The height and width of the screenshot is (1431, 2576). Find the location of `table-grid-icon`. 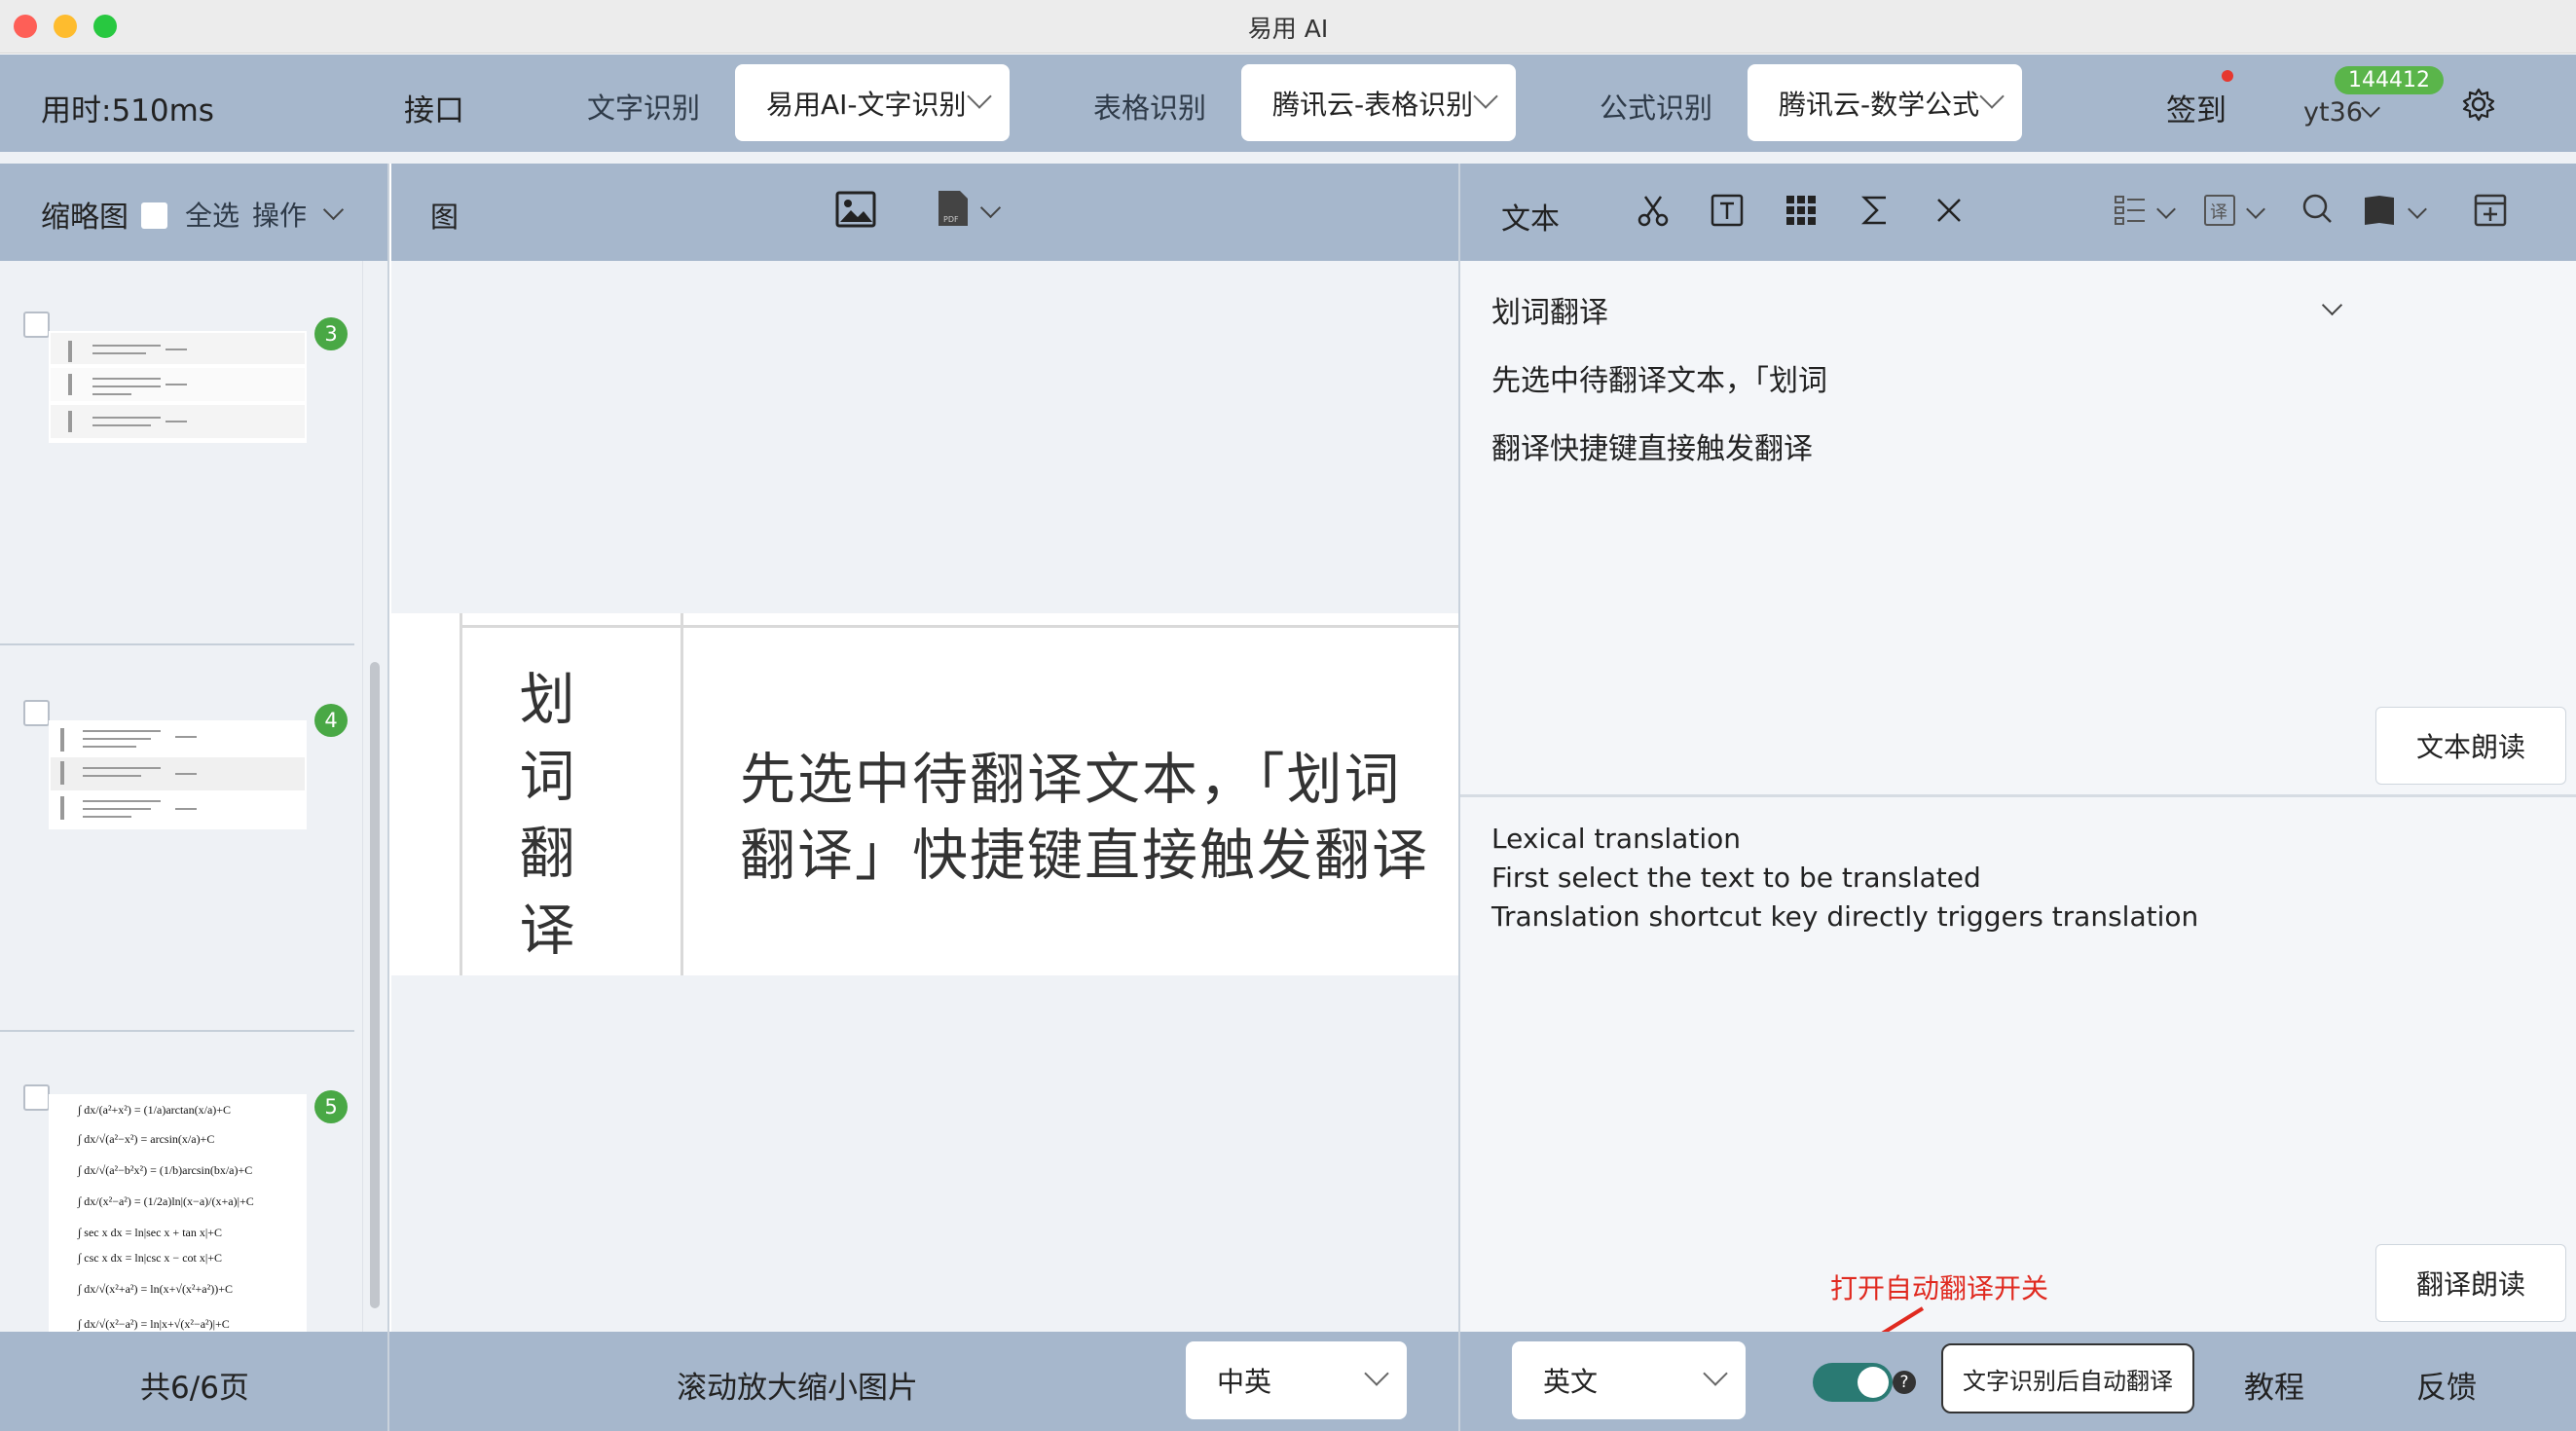

table-grid-icon is located at coordinates (1801, 212).